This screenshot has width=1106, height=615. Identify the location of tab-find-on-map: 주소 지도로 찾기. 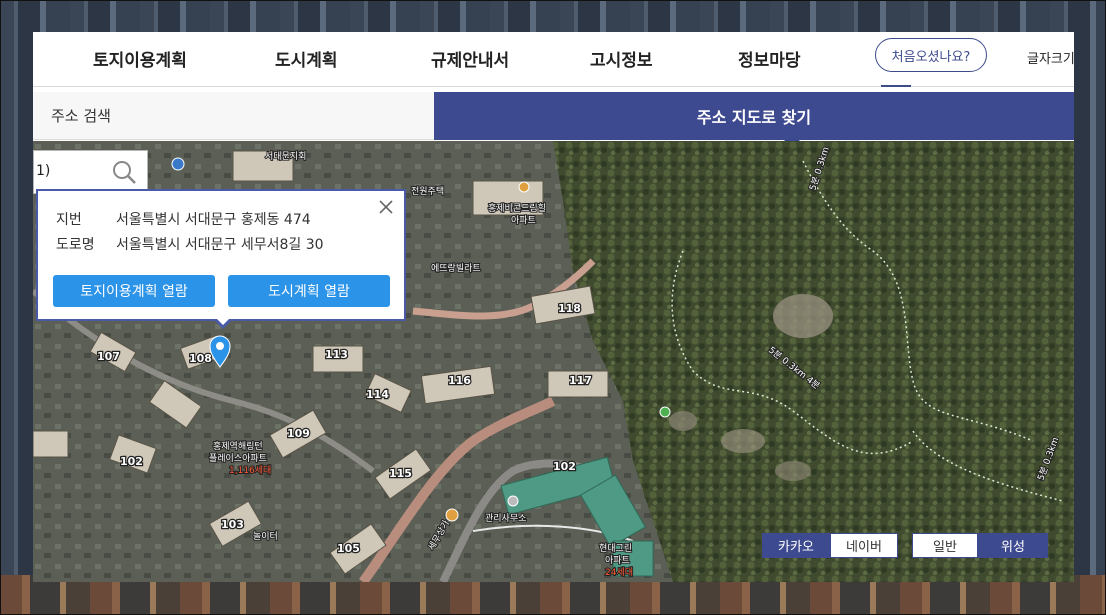
(754, 116).